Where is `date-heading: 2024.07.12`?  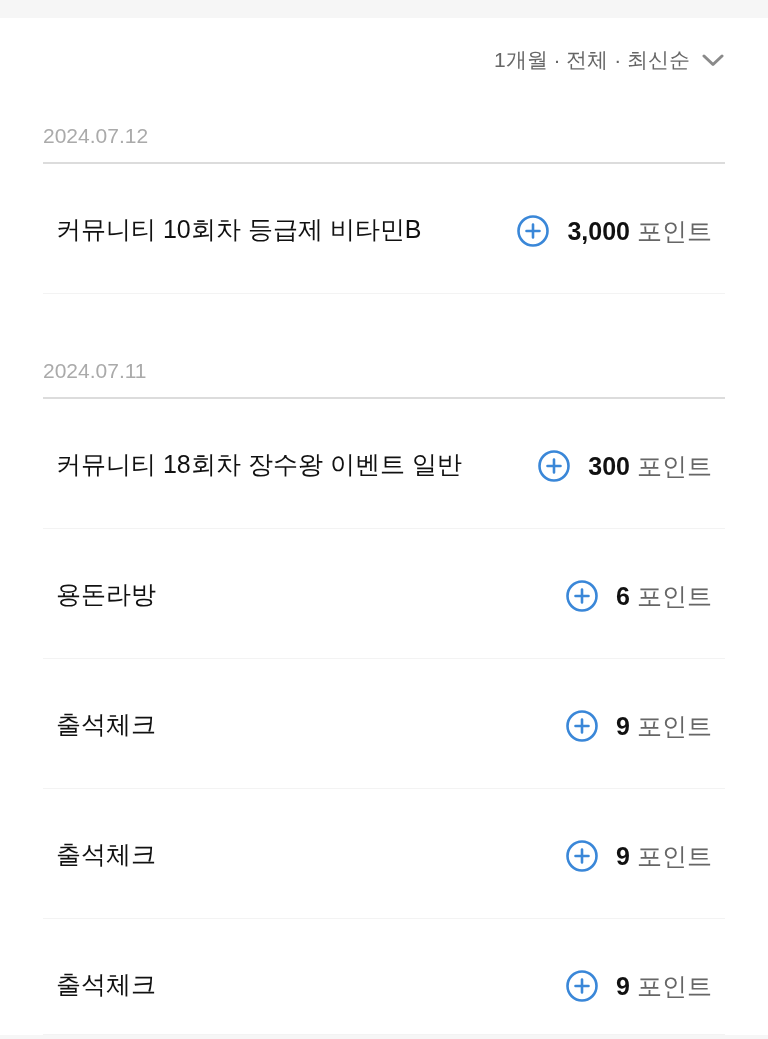 date-heading: 2024.07.12 is located at coordinates (96, 136).